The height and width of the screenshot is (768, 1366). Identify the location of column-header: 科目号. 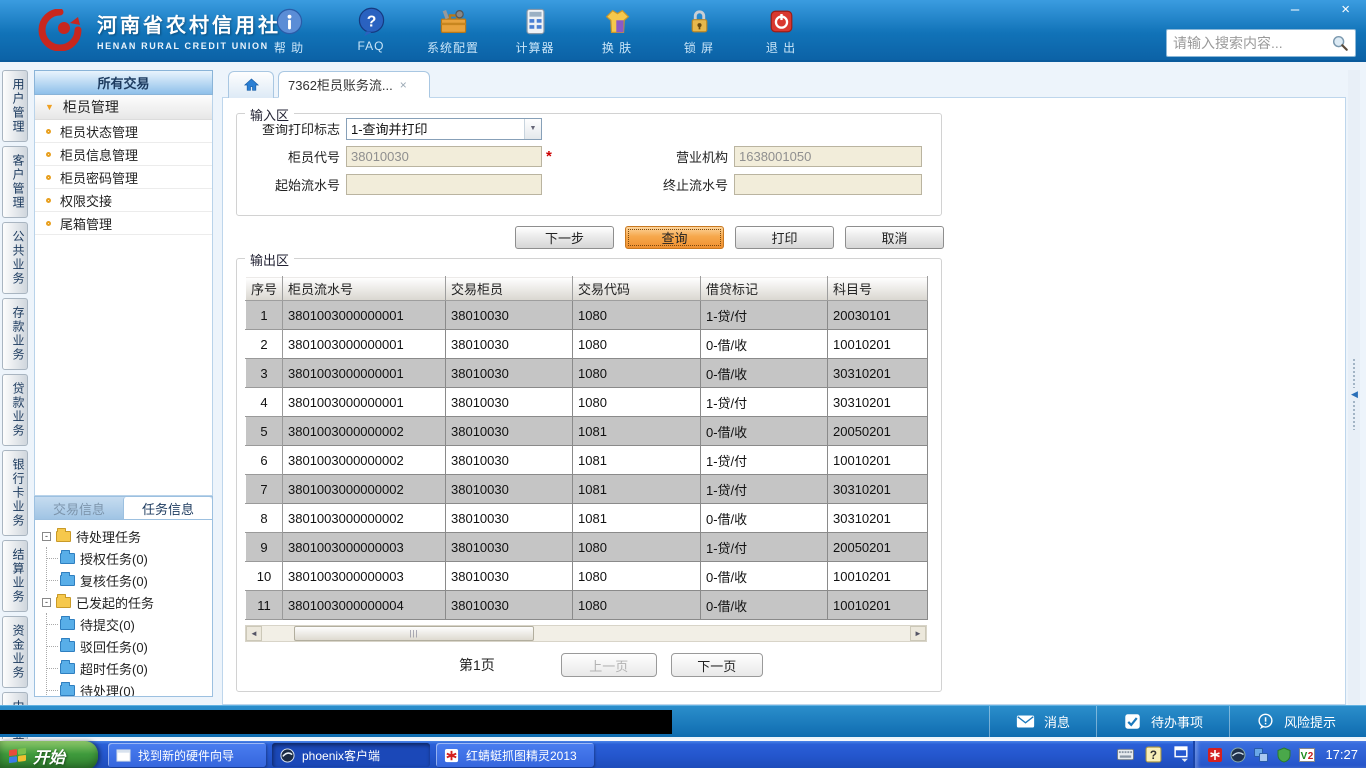
(877, 288).